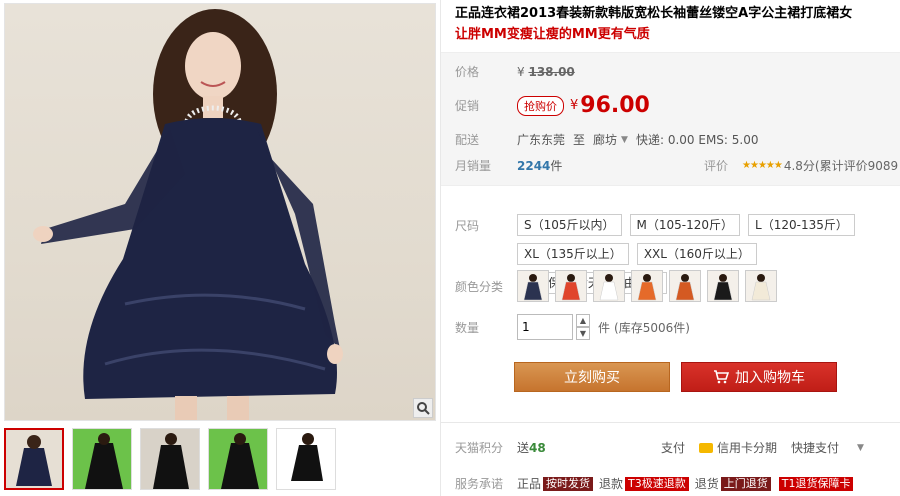 The width and height of the screenshot is (900, 496). What do you see at coordinates (467, 140) in the screenshot?
I see `shipping-label: 配送` at bounding box center [467, 140].